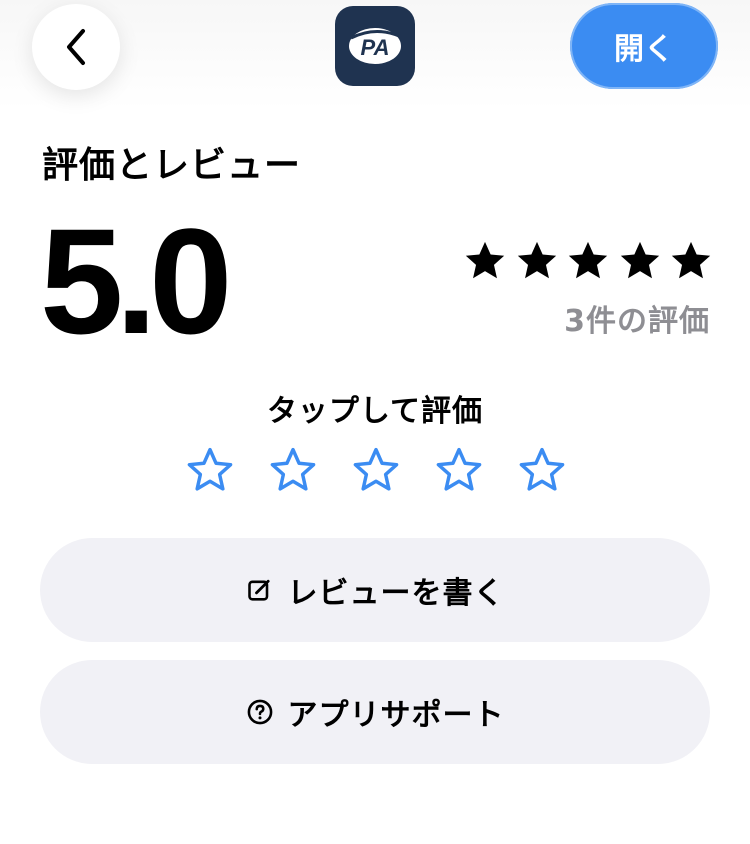 Image resolution: width=750 pixels, height=844 pixels. I want to click on average-rating-stars, so click(588, 264).